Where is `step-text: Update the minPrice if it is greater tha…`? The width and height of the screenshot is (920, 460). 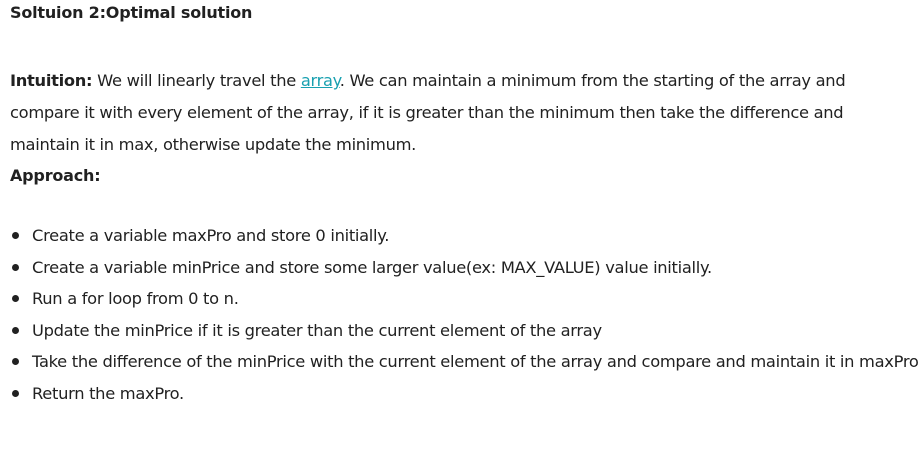
step-text: Update the minPrice if it is greater tha… is located at coordinates (317, 330).